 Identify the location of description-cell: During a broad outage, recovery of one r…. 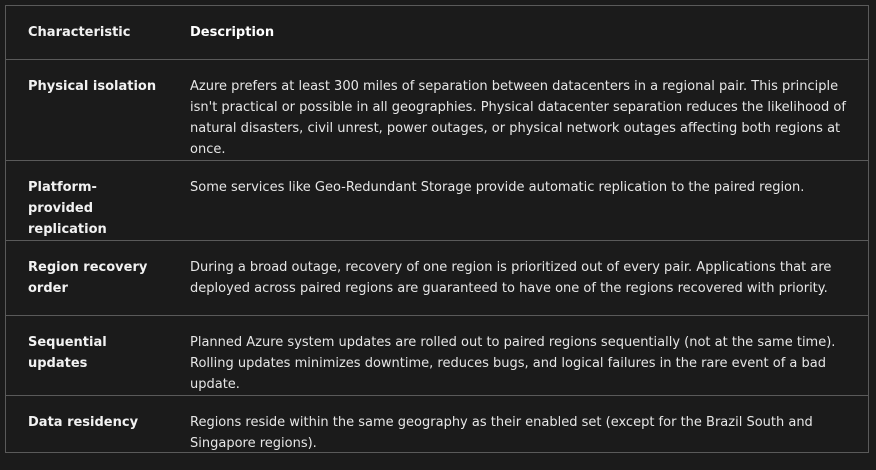
(511, 277).